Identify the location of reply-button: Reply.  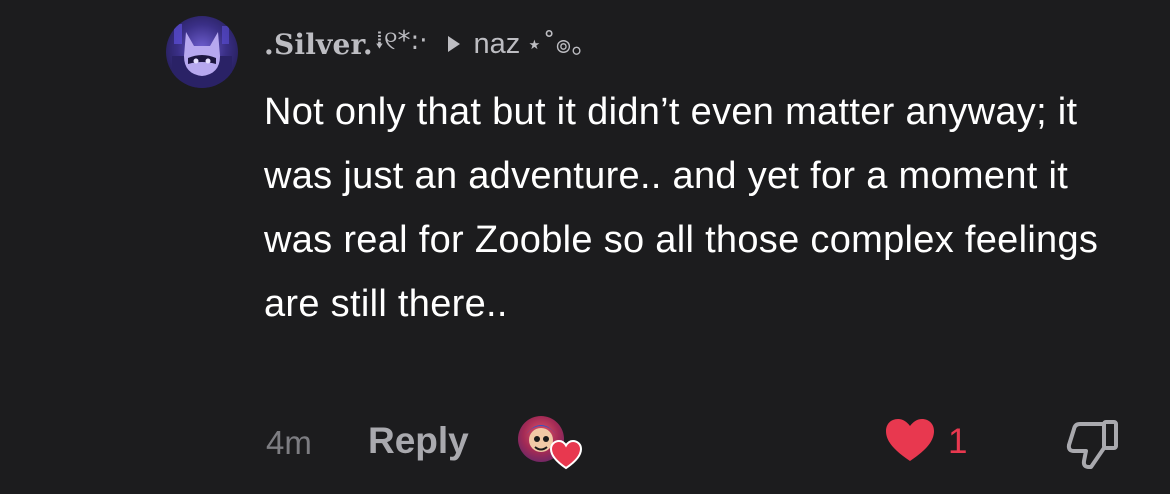
(418, 441).